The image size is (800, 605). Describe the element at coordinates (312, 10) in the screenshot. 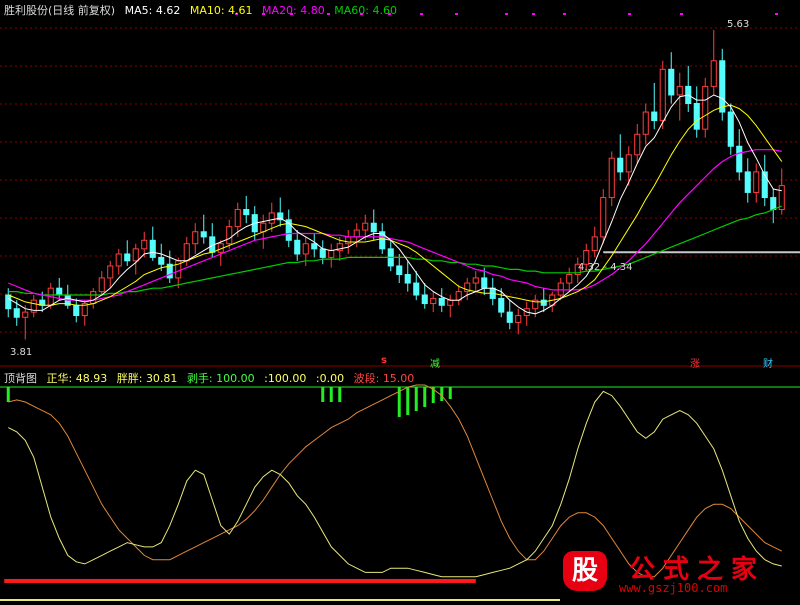

I see `ma20-value: 4.80` at that location.